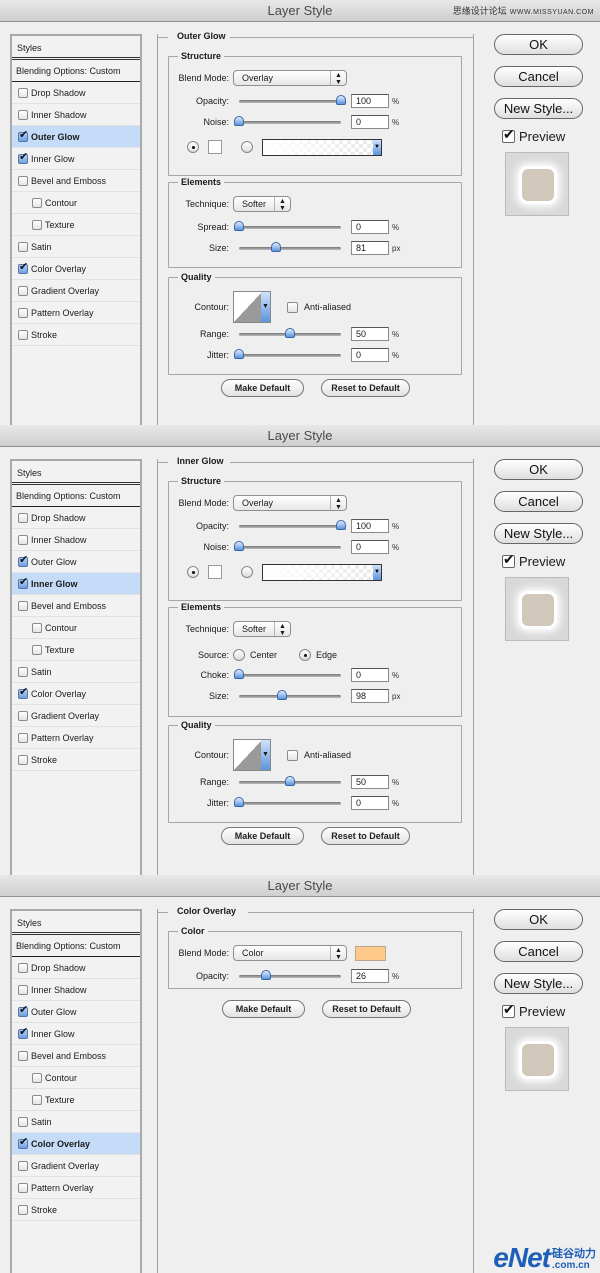 Image resolution: width=600 pixels, height=1273 pixels. Describe the element at coordinates (76, 48) in the screenshot. I see `styles-header: Styles` at that location.